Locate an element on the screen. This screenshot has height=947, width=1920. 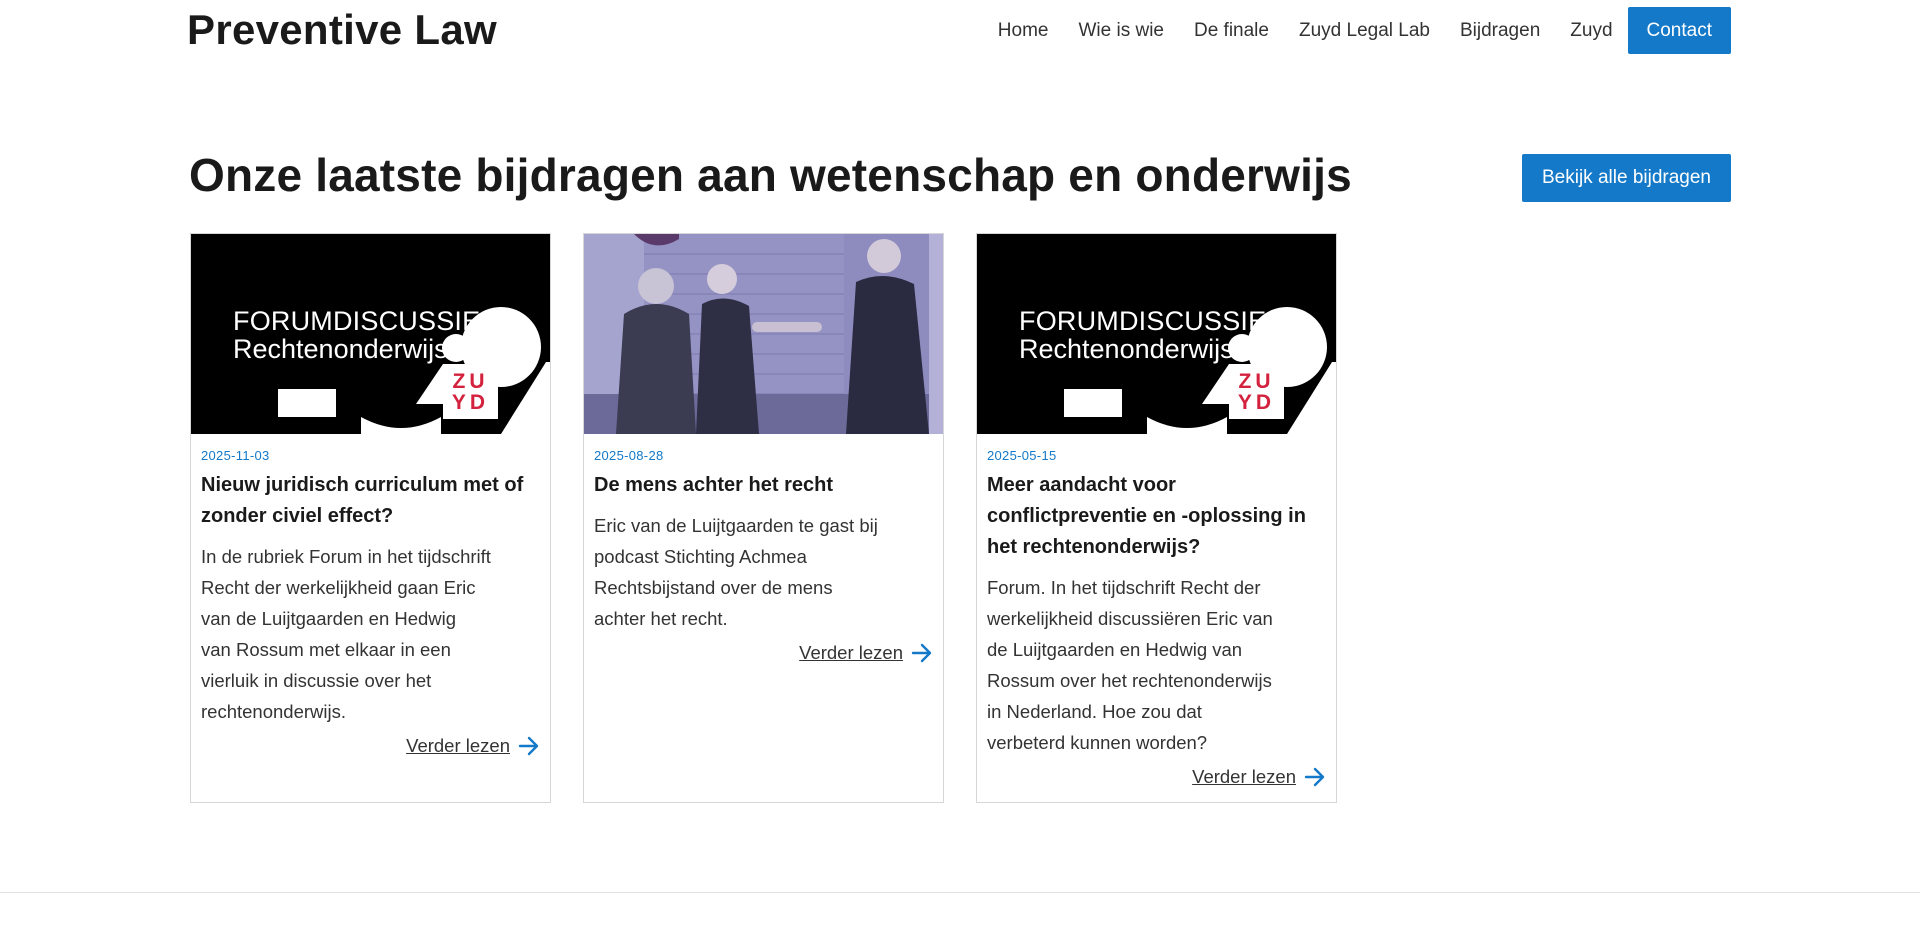
podcast-photo is located at coordinates (763, 334).